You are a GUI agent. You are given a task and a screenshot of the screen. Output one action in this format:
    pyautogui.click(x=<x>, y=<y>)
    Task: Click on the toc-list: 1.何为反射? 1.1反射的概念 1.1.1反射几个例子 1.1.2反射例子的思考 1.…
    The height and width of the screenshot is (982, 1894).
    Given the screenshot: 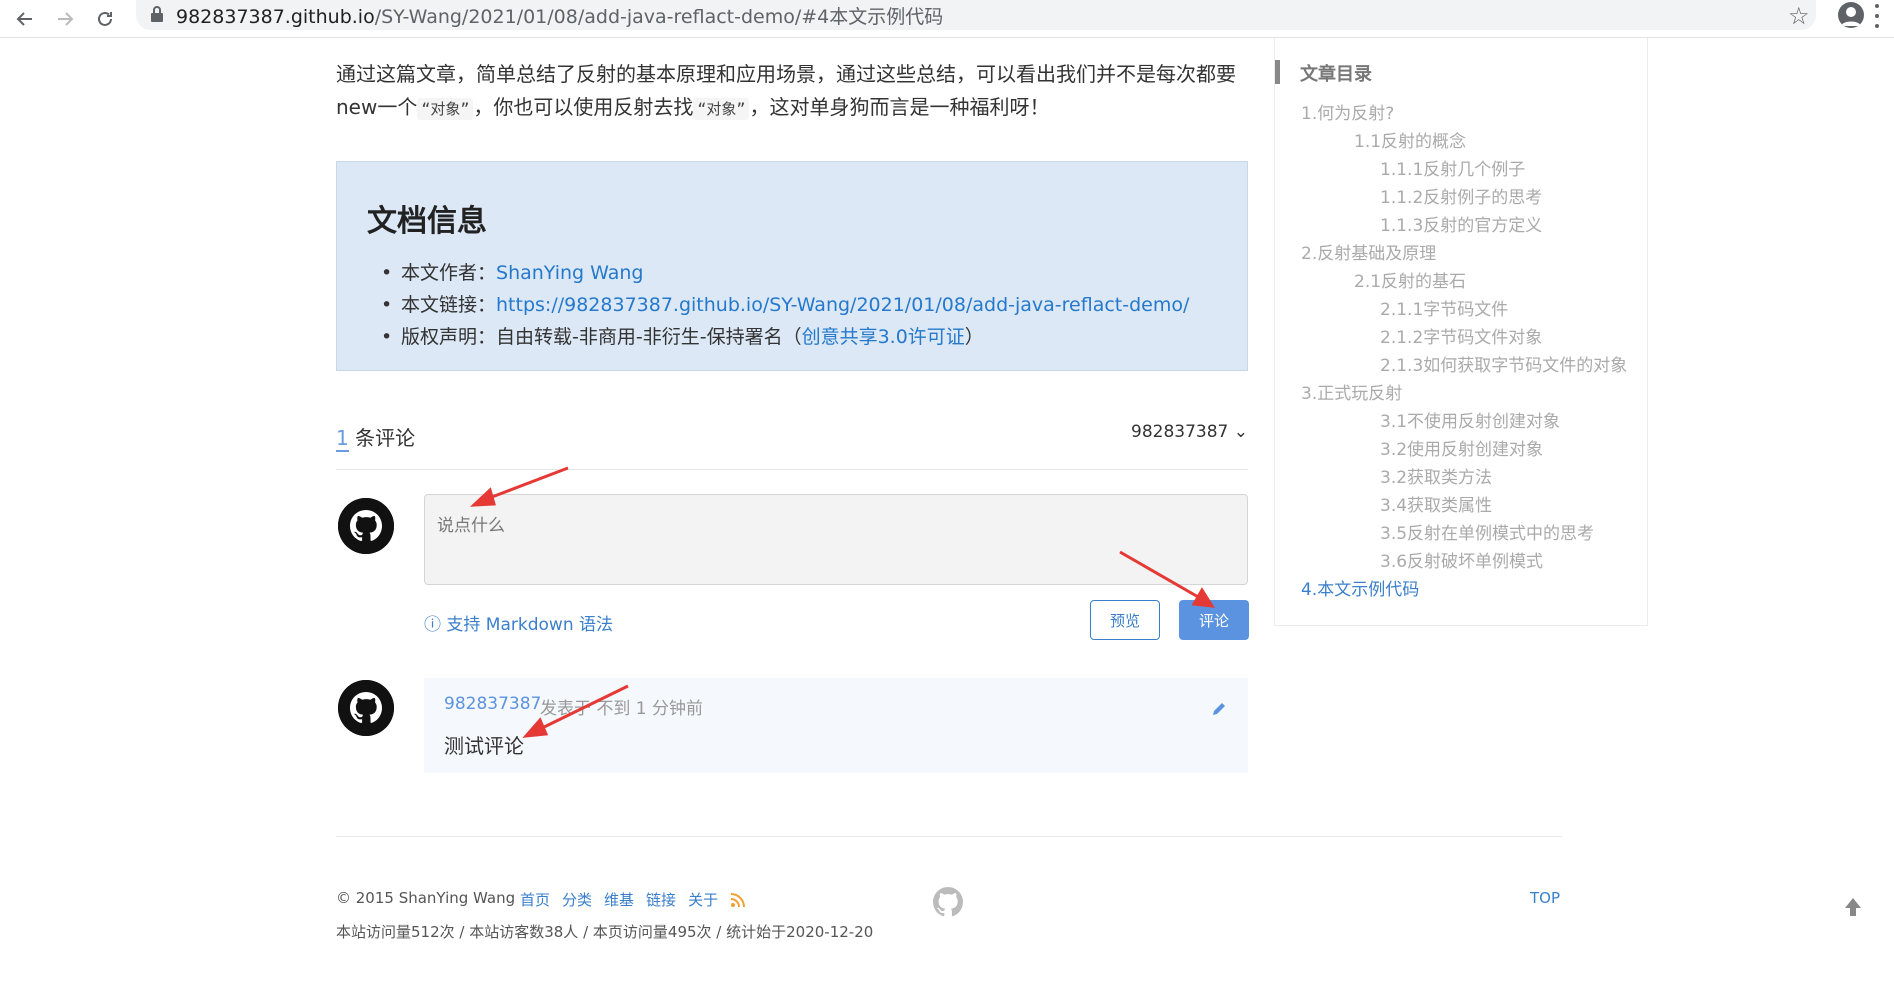 What is the action you would take?
    pyautogui.click(x=1464, y=352)
    